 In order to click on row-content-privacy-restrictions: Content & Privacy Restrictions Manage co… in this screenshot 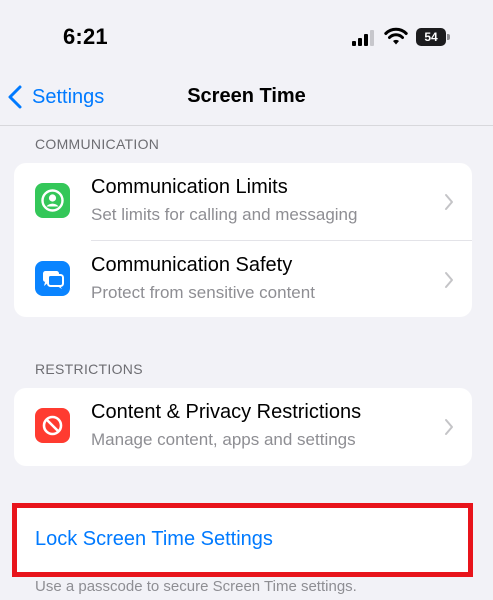, I will do `click(243, 427)`.